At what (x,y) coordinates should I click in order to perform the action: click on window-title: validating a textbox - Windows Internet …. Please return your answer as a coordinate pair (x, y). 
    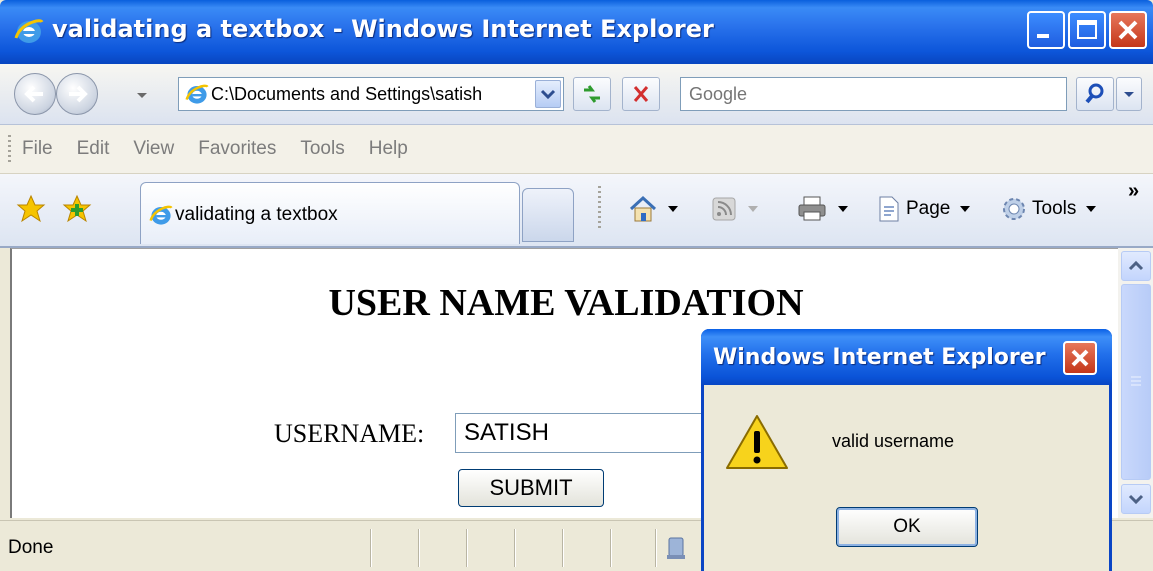
    Looking at the image, I should click on (383, 29).